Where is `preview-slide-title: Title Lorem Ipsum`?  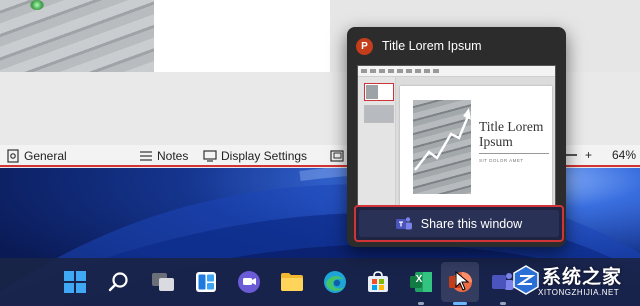 preview-slide-title: Title Lorem Ipsum is located at coordinates (511, 134).